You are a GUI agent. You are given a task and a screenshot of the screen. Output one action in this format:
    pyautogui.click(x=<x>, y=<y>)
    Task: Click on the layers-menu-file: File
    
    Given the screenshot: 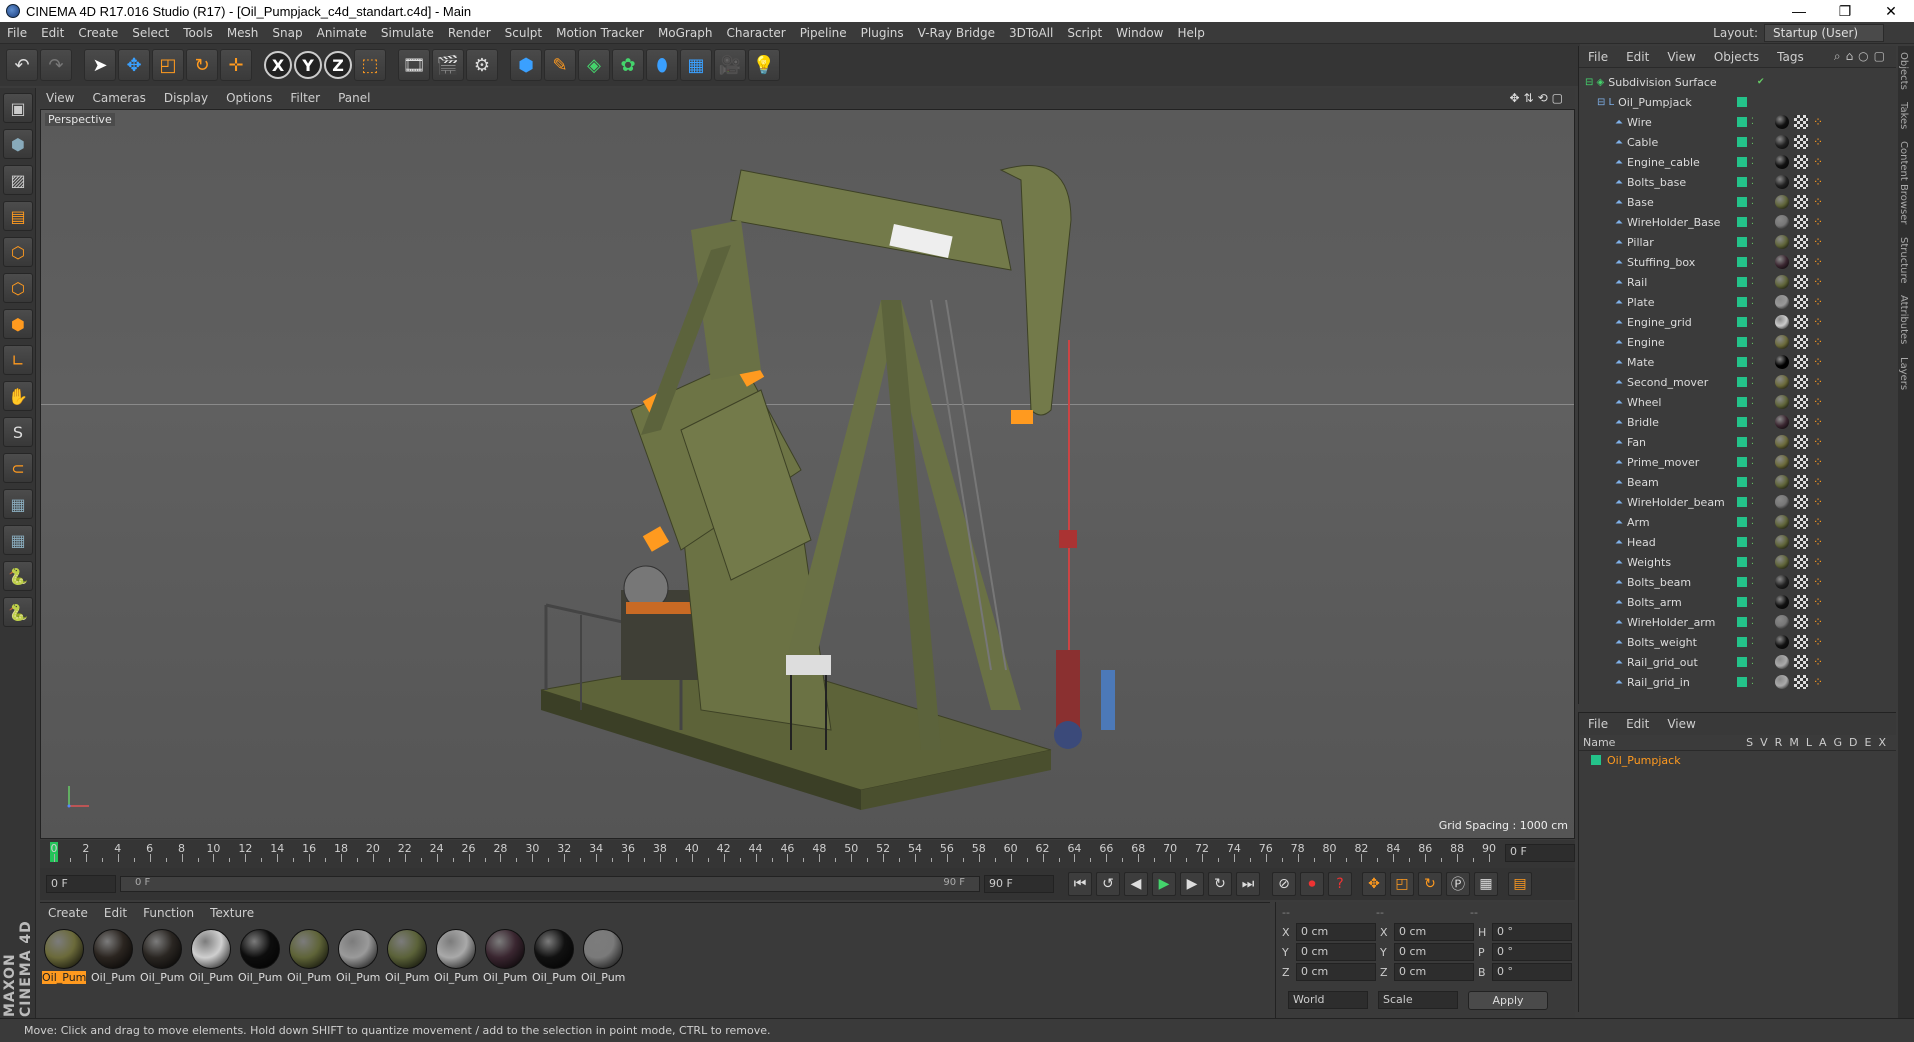 What is the action you would take?
    pyautogui.click(x=1598, y=724)
    